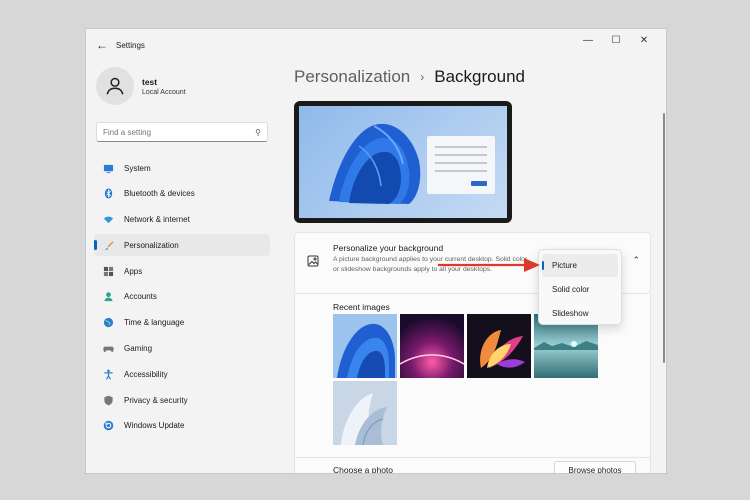 The image size is (750, 500). I want to click on search-icon: ⚲, so click(258, 132).